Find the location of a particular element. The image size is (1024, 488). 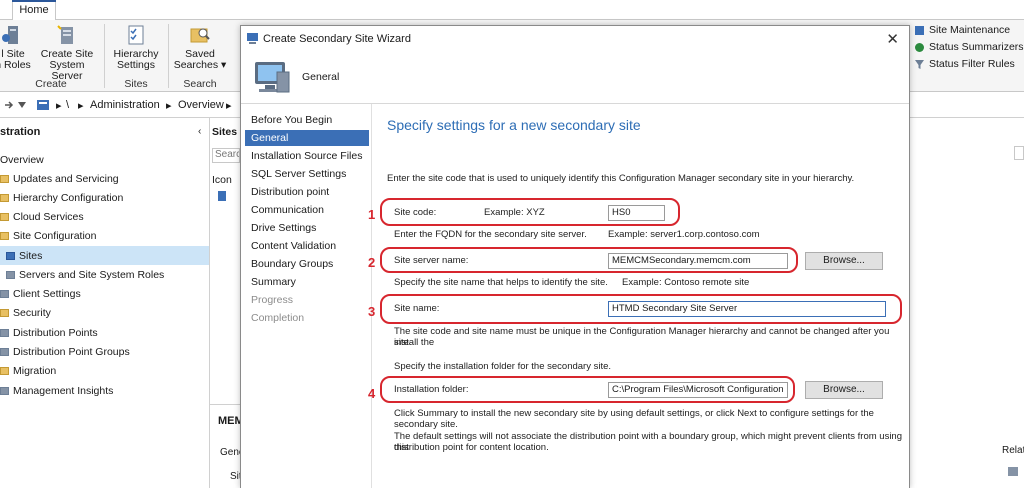

wizard-header: General is located at coordinates (575, 78).